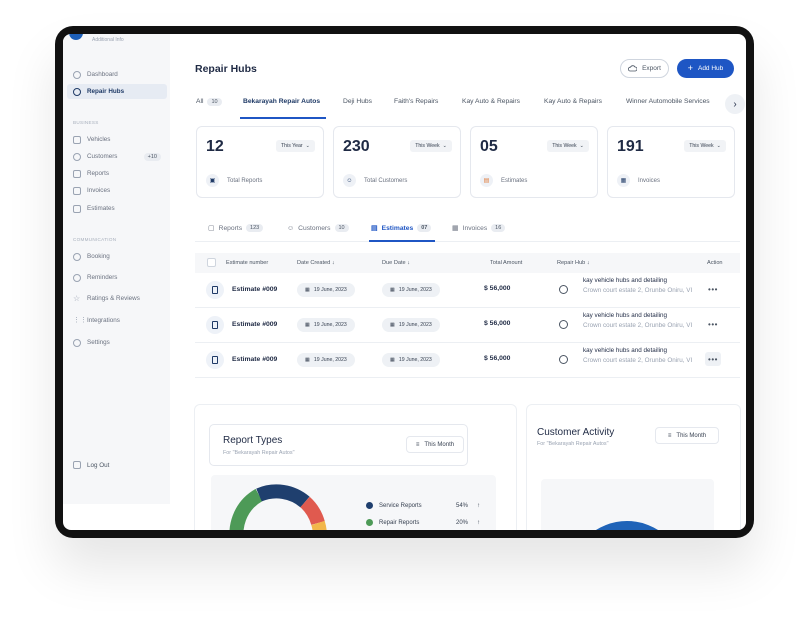  I want to click on tab-bekarayah-repair-autos: Bekarayah Repair Autos, so click(281, 101).